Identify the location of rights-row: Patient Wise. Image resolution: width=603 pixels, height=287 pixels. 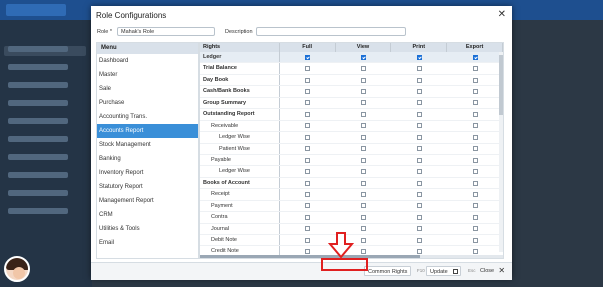
(351, 149).